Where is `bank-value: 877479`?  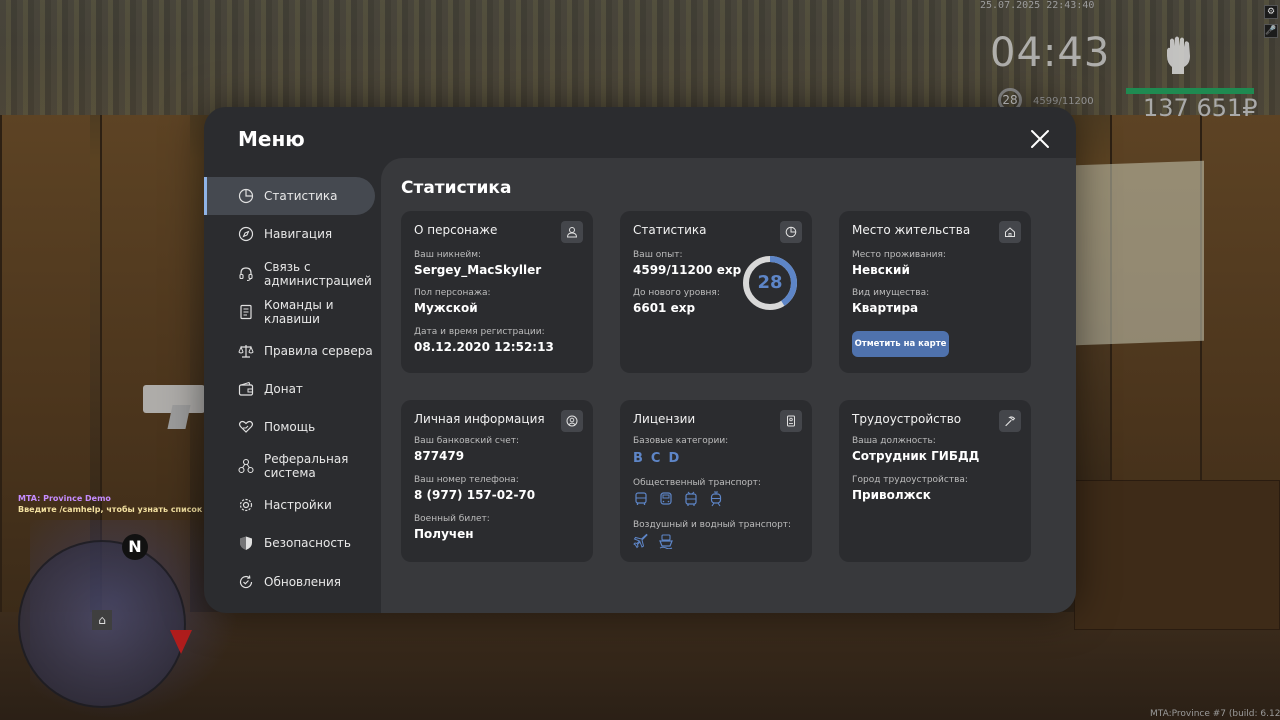
bank-value: 877479 is located at coordinates (439, 456).